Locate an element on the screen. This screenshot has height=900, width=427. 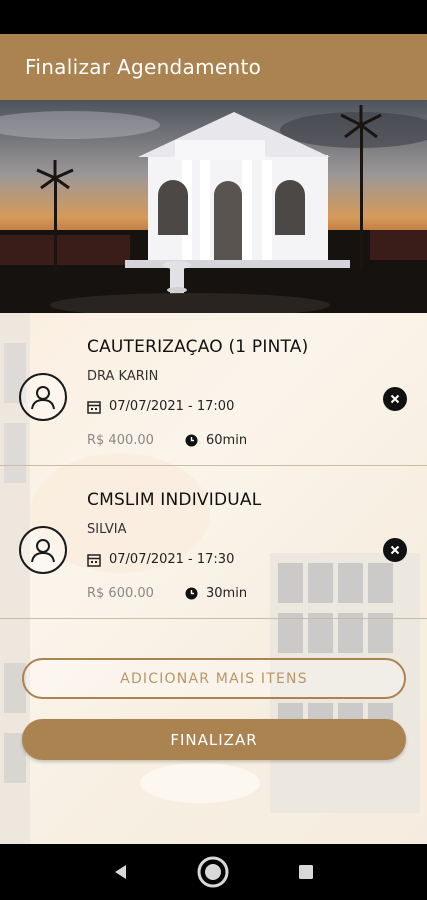
app-bar: Finalizar Agendamento is located at coordinates (213, 67).